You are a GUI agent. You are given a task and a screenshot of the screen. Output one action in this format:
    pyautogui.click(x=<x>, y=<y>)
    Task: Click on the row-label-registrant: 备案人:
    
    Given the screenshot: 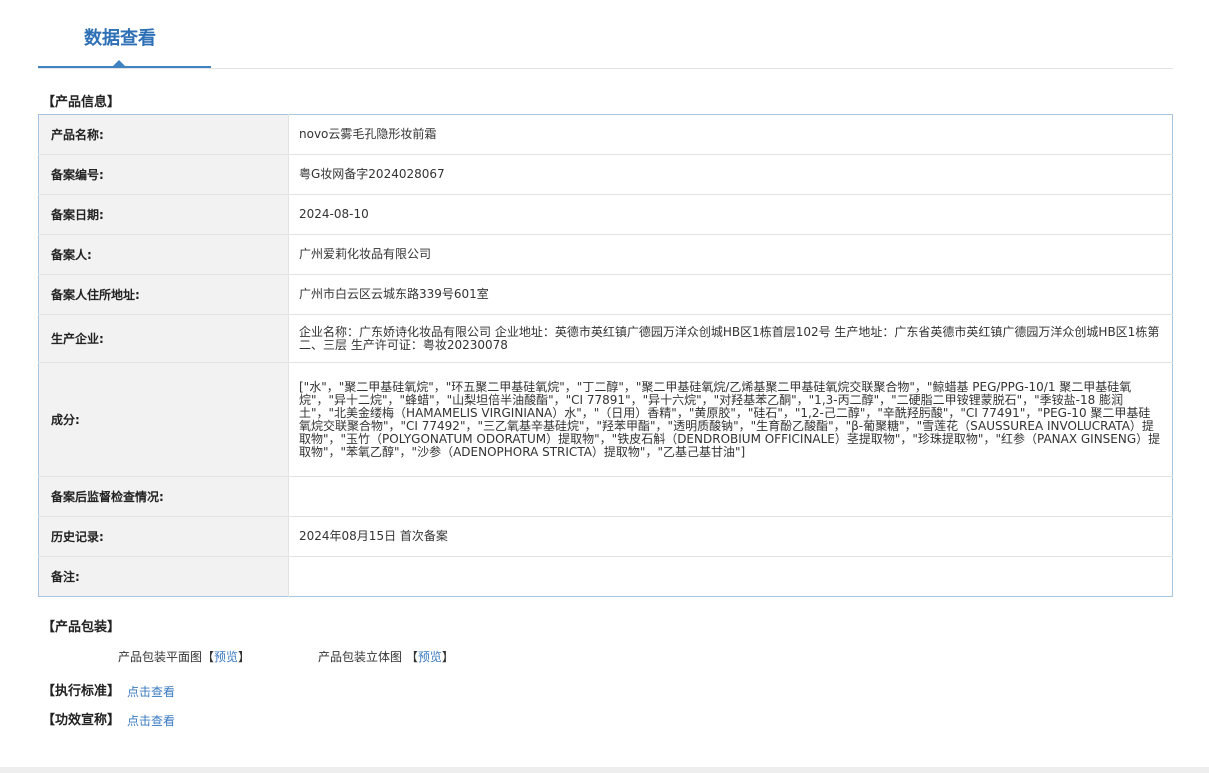 What is the action you would take?
    pyautogui.click(x=163, y=254)
    